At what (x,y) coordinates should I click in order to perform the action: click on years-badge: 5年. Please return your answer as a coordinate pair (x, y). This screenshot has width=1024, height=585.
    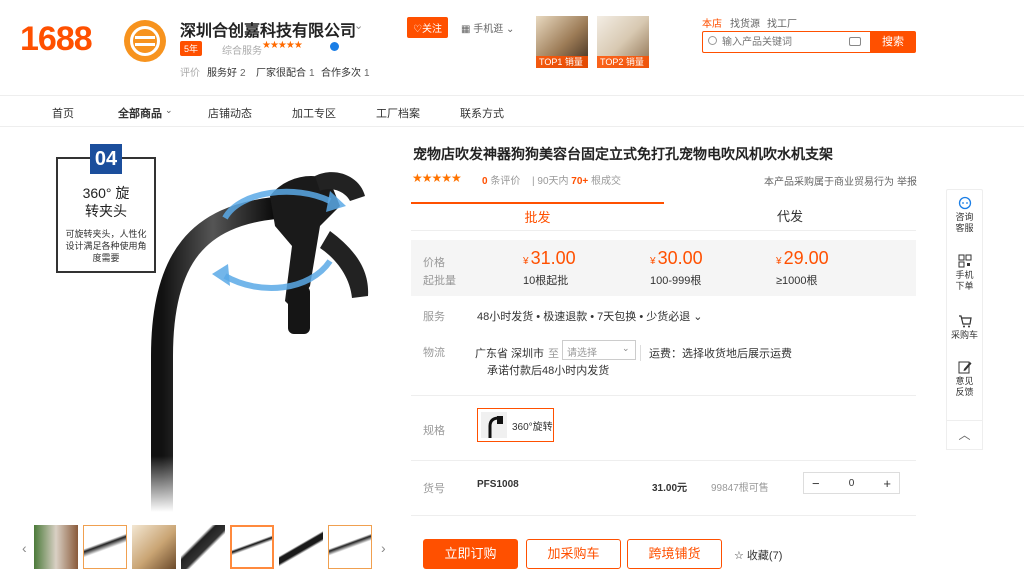
    Looking at the image, I should click on (191, 48).